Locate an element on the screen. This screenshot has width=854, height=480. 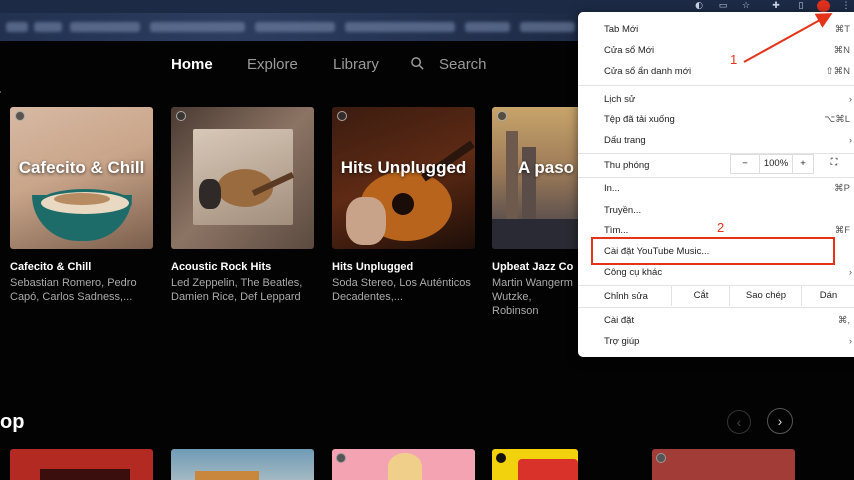
menu-item-shortcut: ⌘P is located at coordinates (842, 188).